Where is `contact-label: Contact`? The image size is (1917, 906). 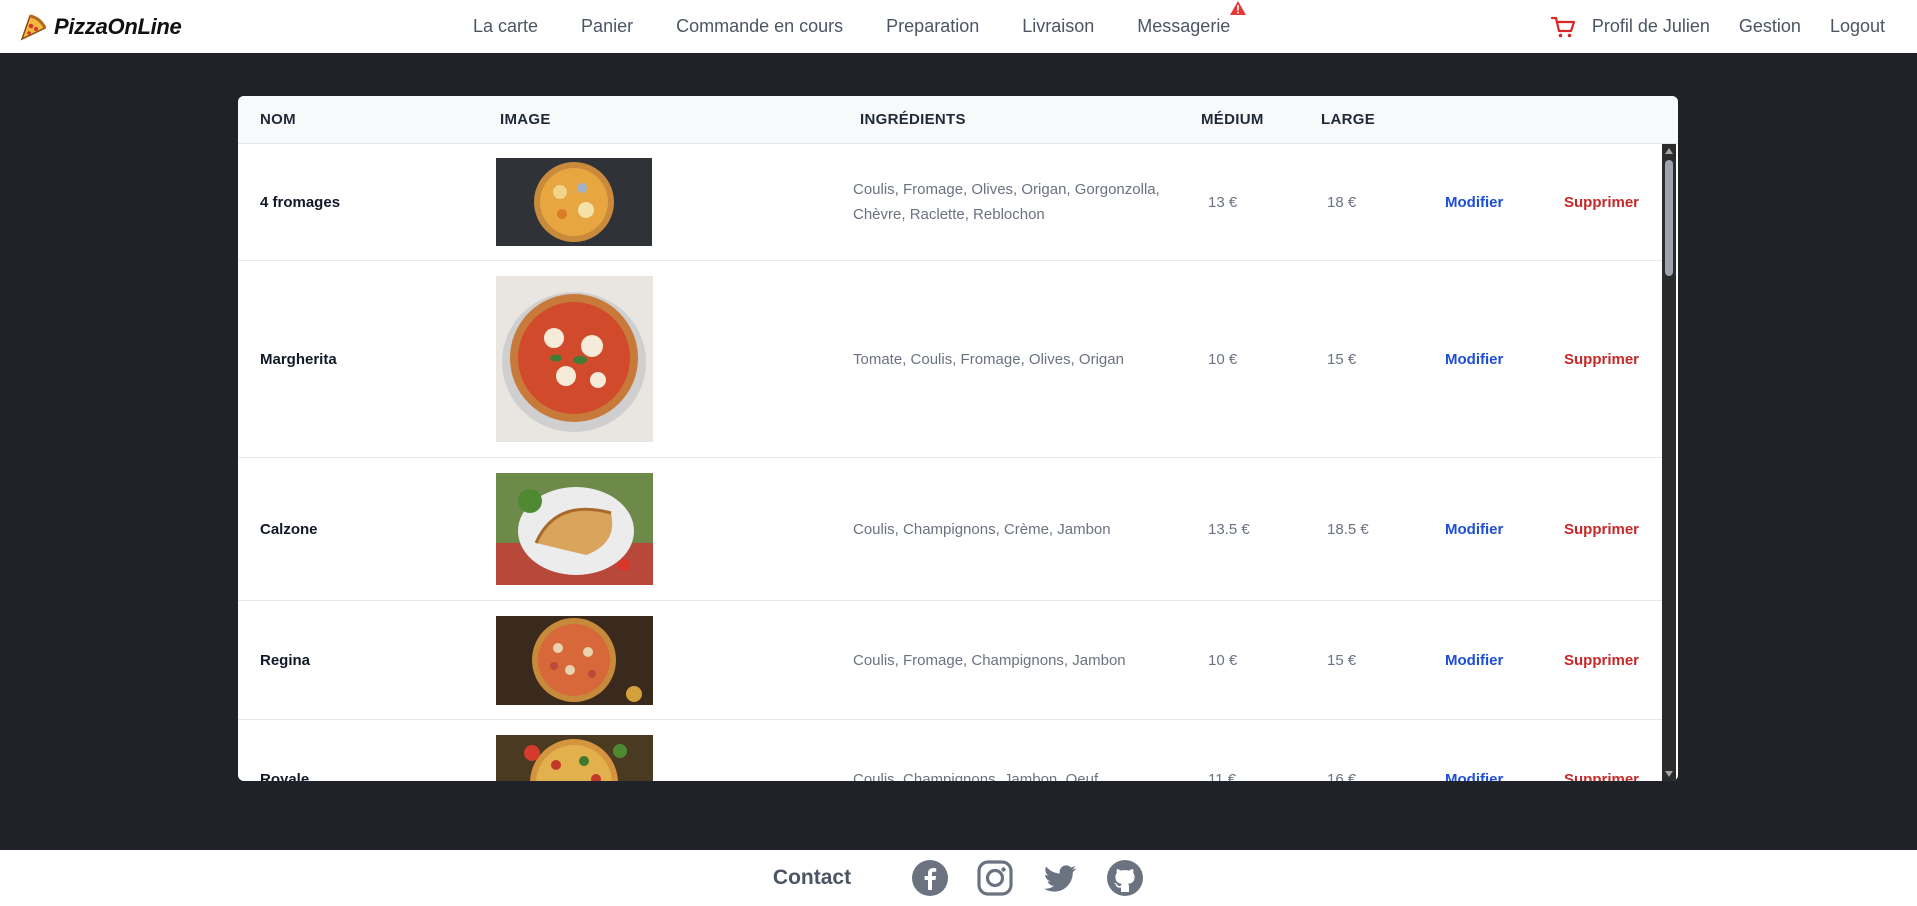 contact-label: Contact is located at coordinates (812, 877).